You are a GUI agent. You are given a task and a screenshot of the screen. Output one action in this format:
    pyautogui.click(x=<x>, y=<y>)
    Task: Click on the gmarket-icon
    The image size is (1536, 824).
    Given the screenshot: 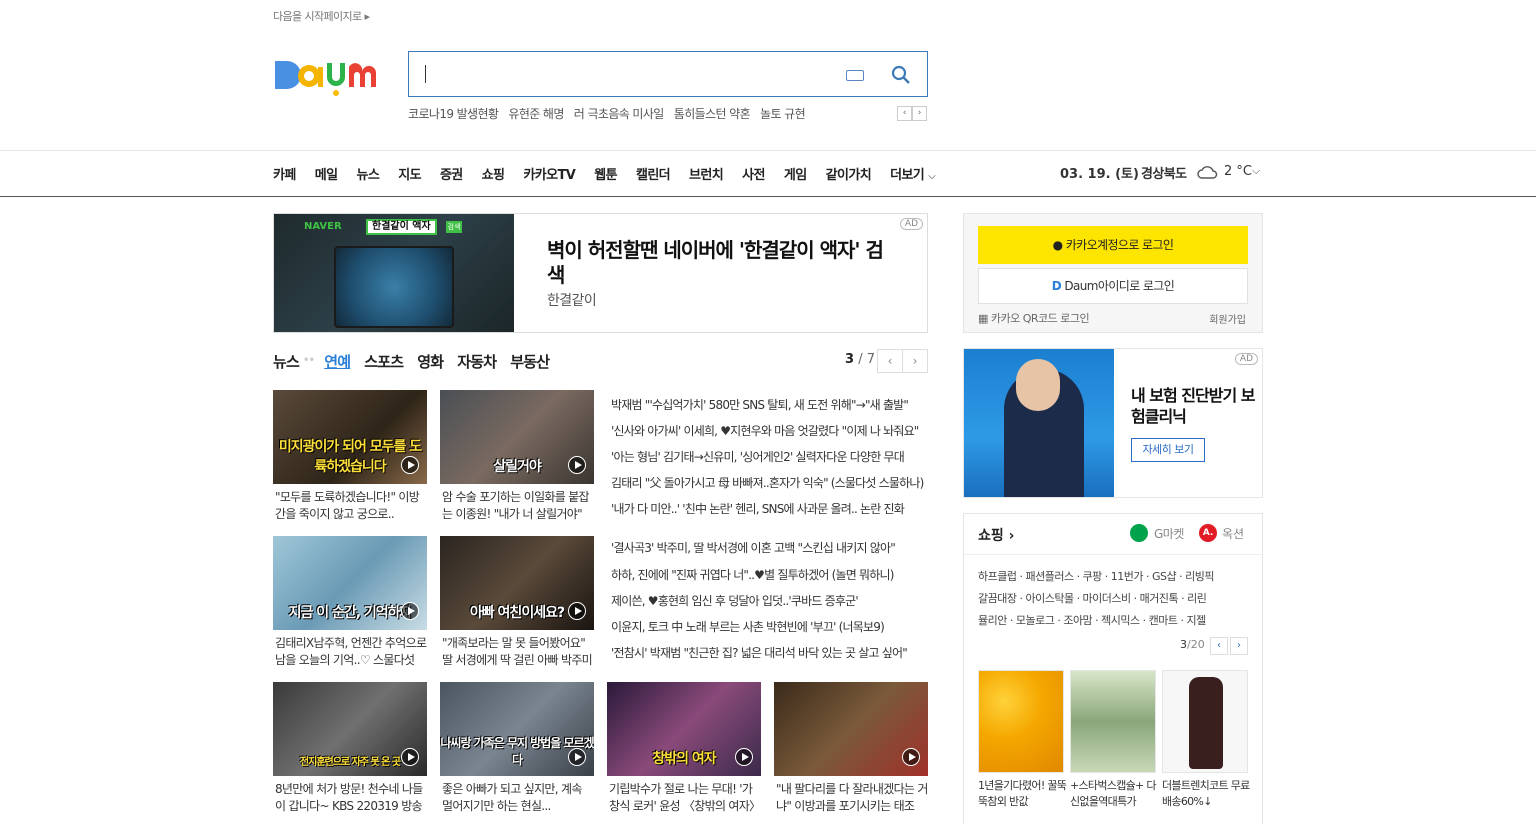 What is the action you would take?
    pyautogui.click(x=1139, y=533)
    